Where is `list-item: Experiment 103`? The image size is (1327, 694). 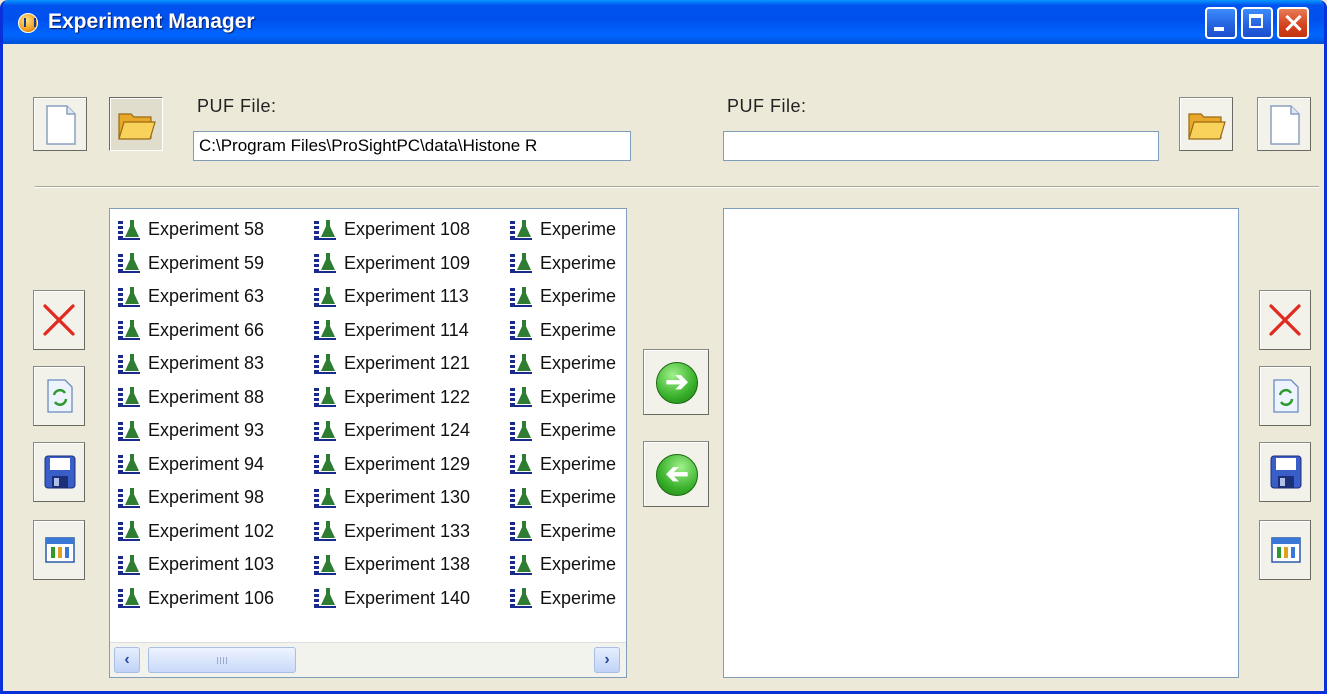
list-item: Experiment 103 is located at coordinates (194, 565).